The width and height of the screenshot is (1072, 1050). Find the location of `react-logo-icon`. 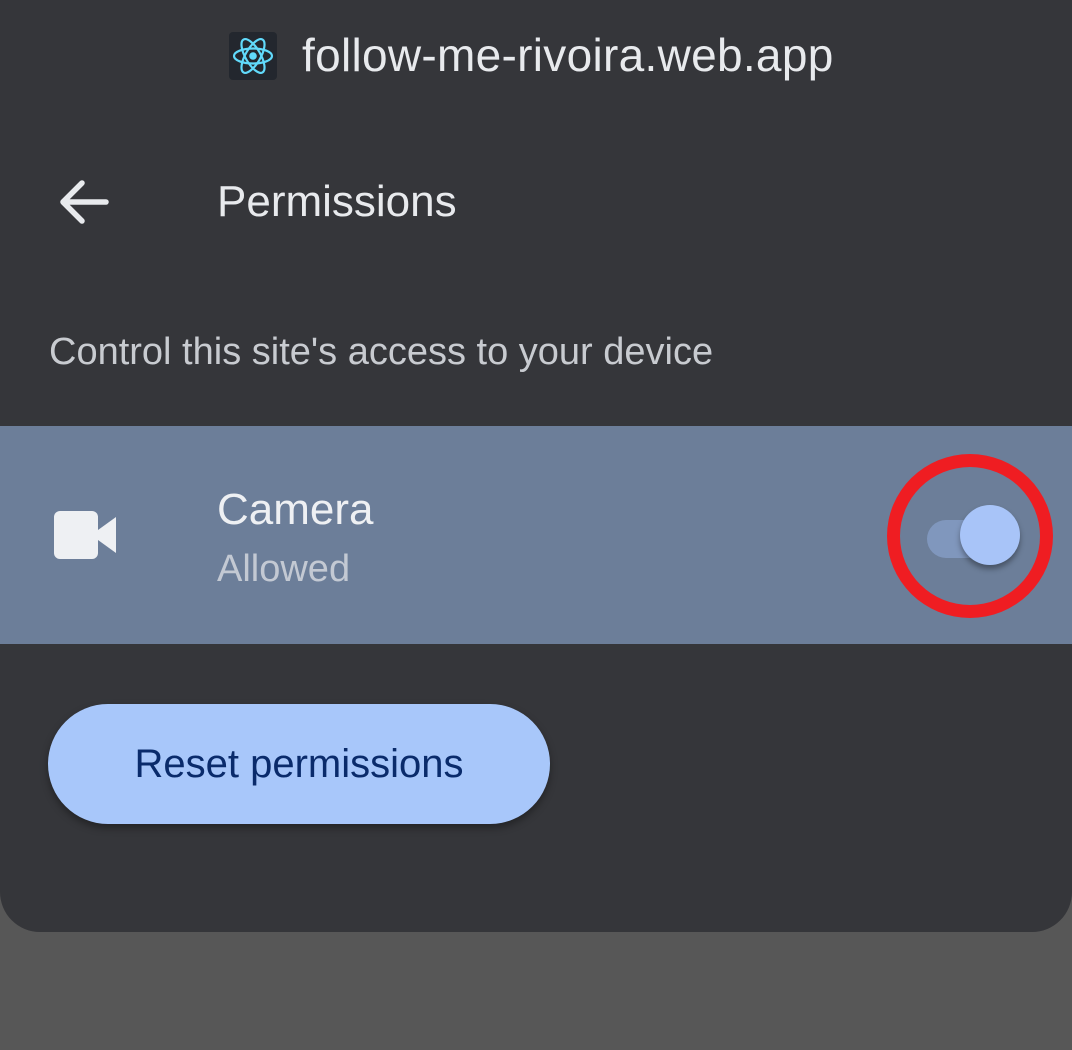

react-logo-icon is located at coordinates (253, 56).